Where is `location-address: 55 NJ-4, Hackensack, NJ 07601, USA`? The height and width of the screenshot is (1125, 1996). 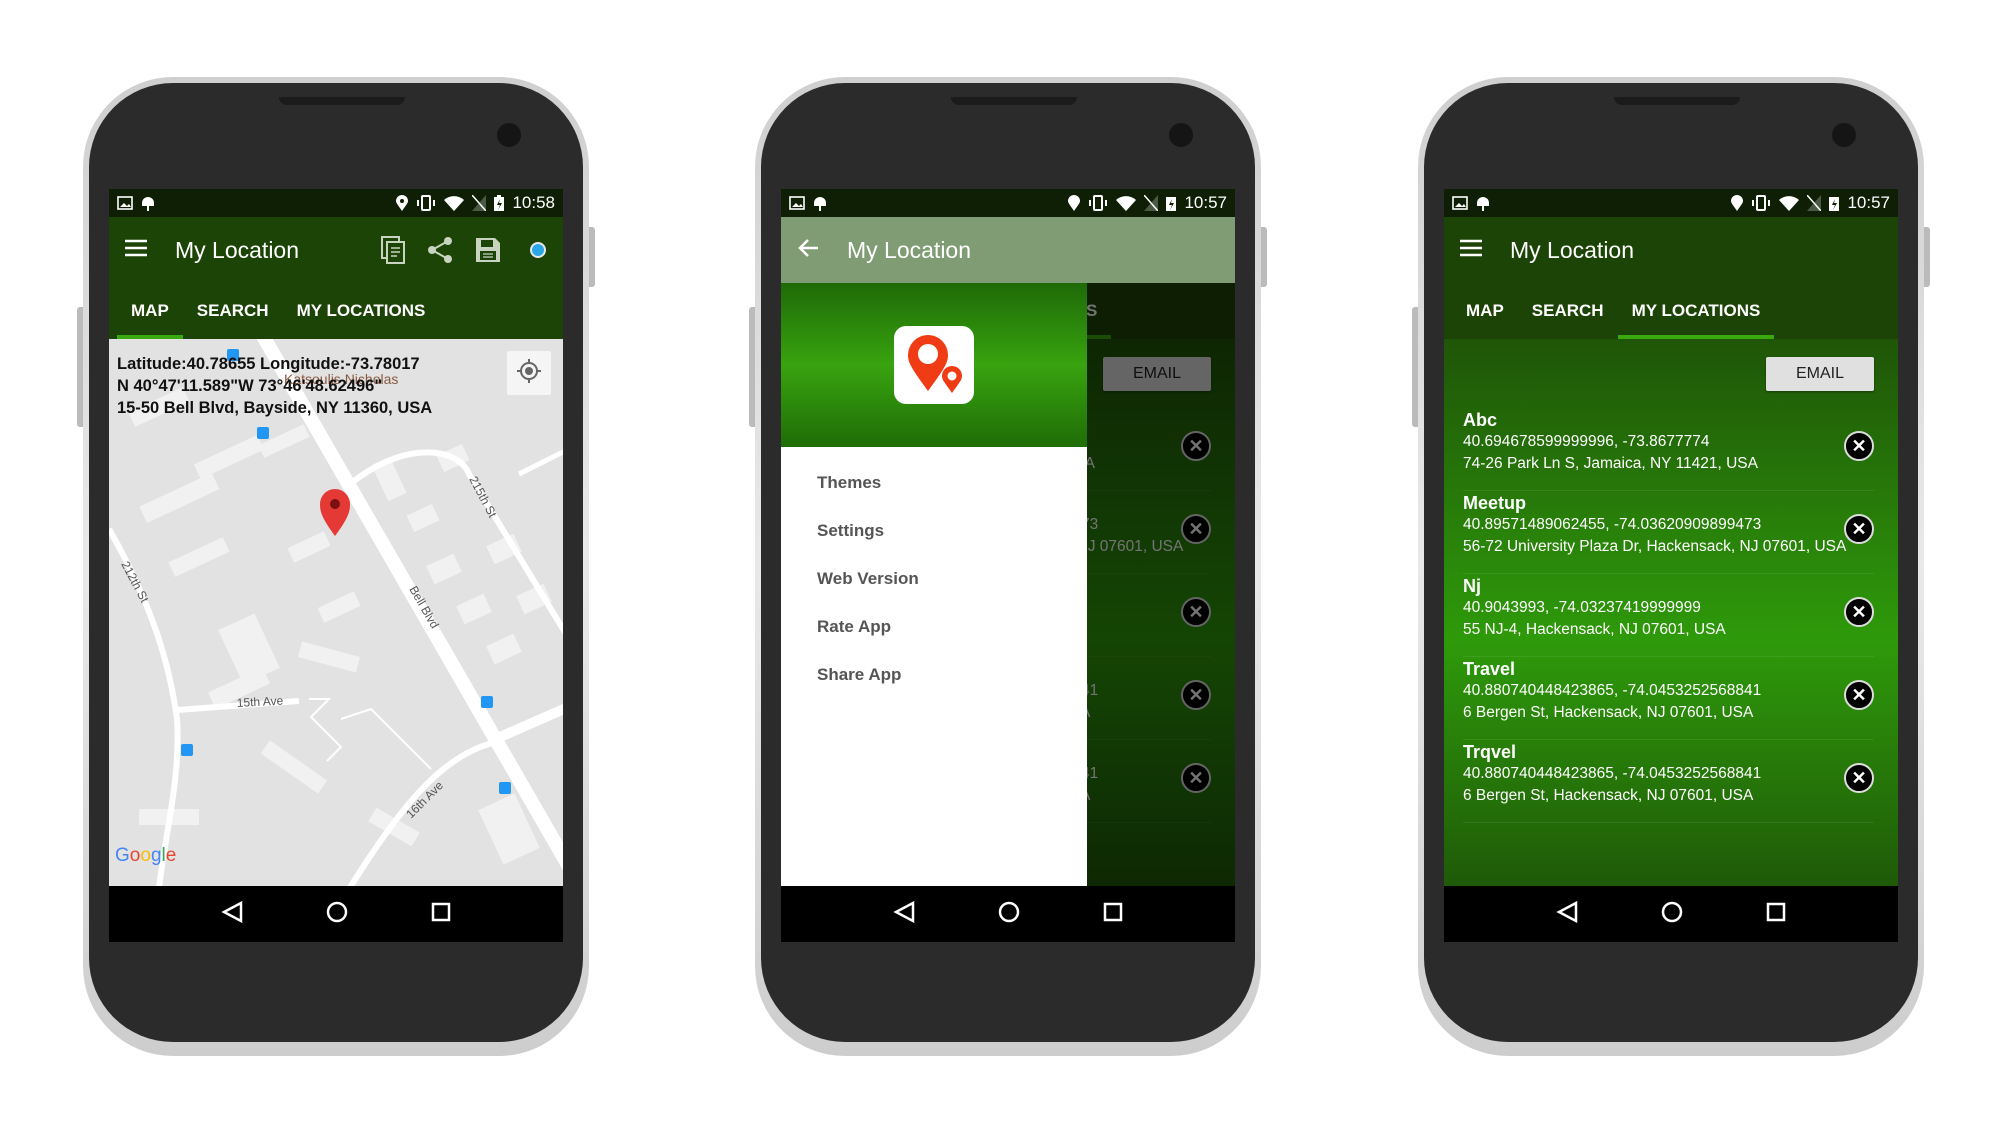 location-address: 55 NJ-4, Hackensack, NJ 07601, USA is located at coordinates (1594, 629).